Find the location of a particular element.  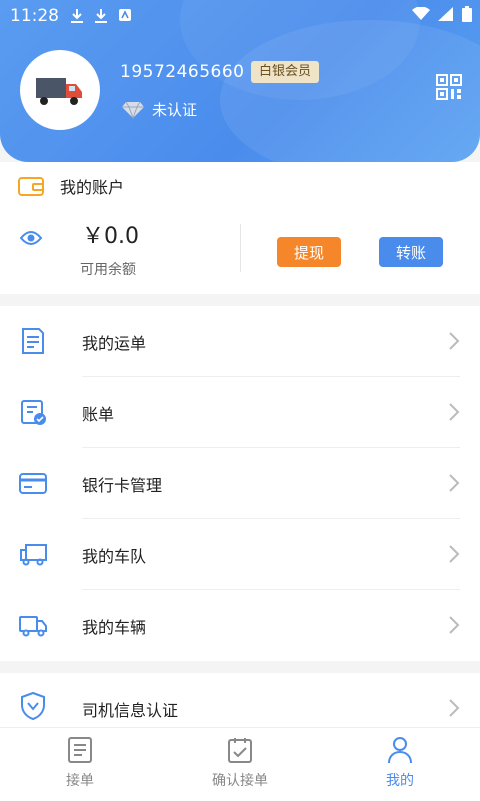

diamond-icon is located at coordinates (133, 110).